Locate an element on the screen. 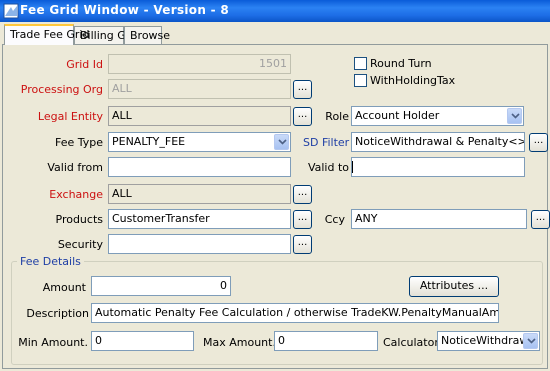 The width and height of the screenshot is (550, 371). products-field: CustomerTransfer is located at coordinates (199, 219).